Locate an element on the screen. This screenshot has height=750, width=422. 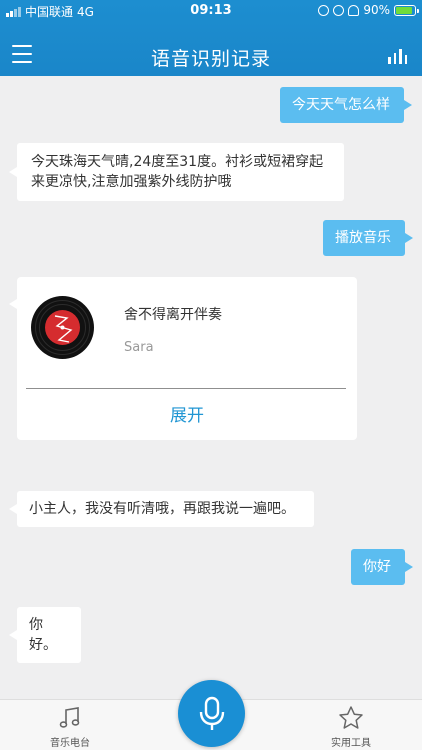
status-right: 90% is located at coordinates (368, 10).